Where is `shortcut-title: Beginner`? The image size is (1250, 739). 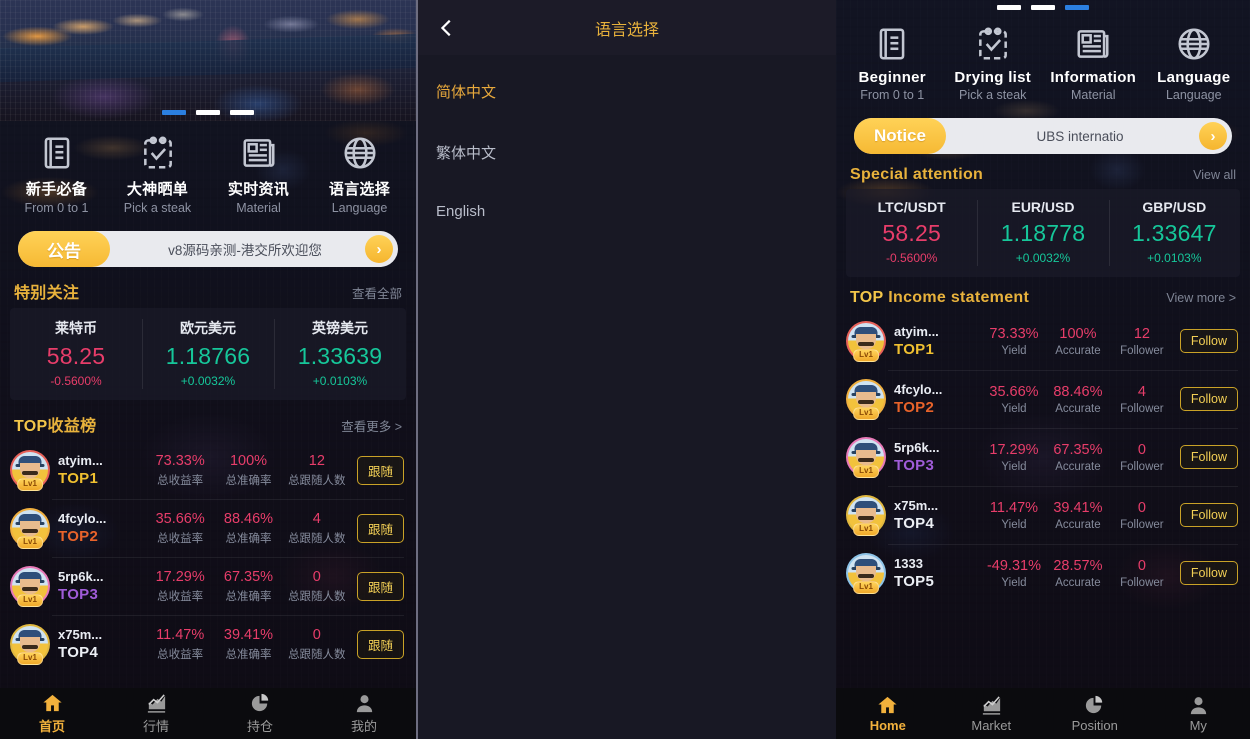
shortcut-title: Beginner is located at coordinates (892, 77).